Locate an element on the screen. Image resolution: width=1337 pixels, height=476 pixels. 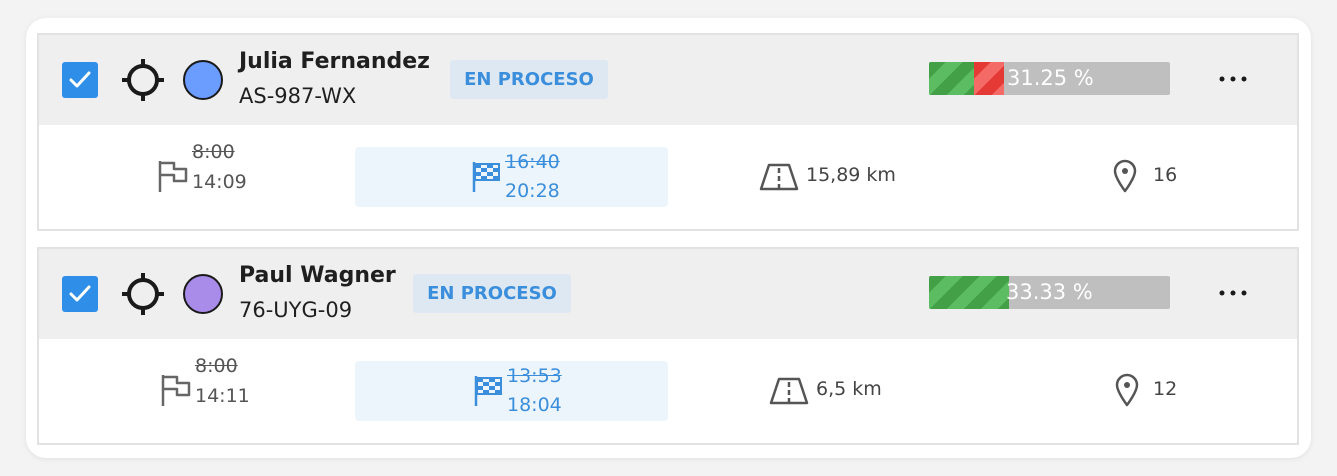
end-estimated-time: 20:28 is located at coordinates (532, 191).